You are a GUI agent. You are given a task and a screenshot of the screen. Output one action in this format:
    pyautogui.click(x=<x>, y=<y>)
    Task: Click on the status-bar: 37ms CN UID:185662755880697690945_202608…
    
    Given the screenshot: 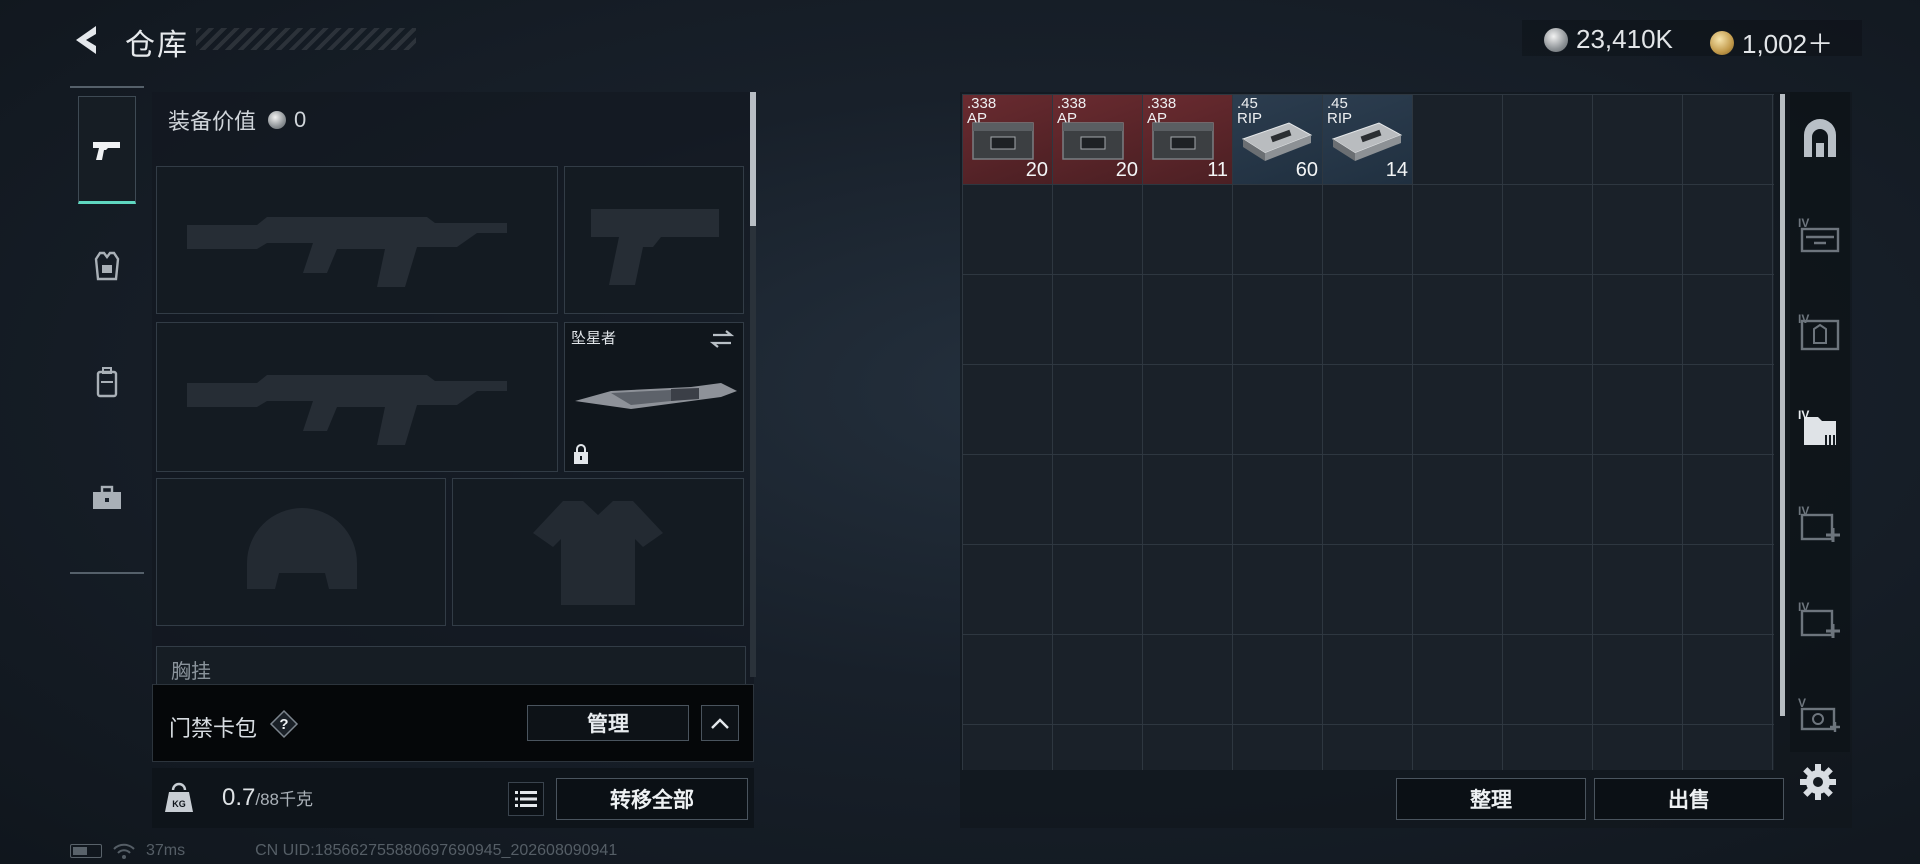 What is the action you would take?
    pyautogui.click(x=343, y=851)
    